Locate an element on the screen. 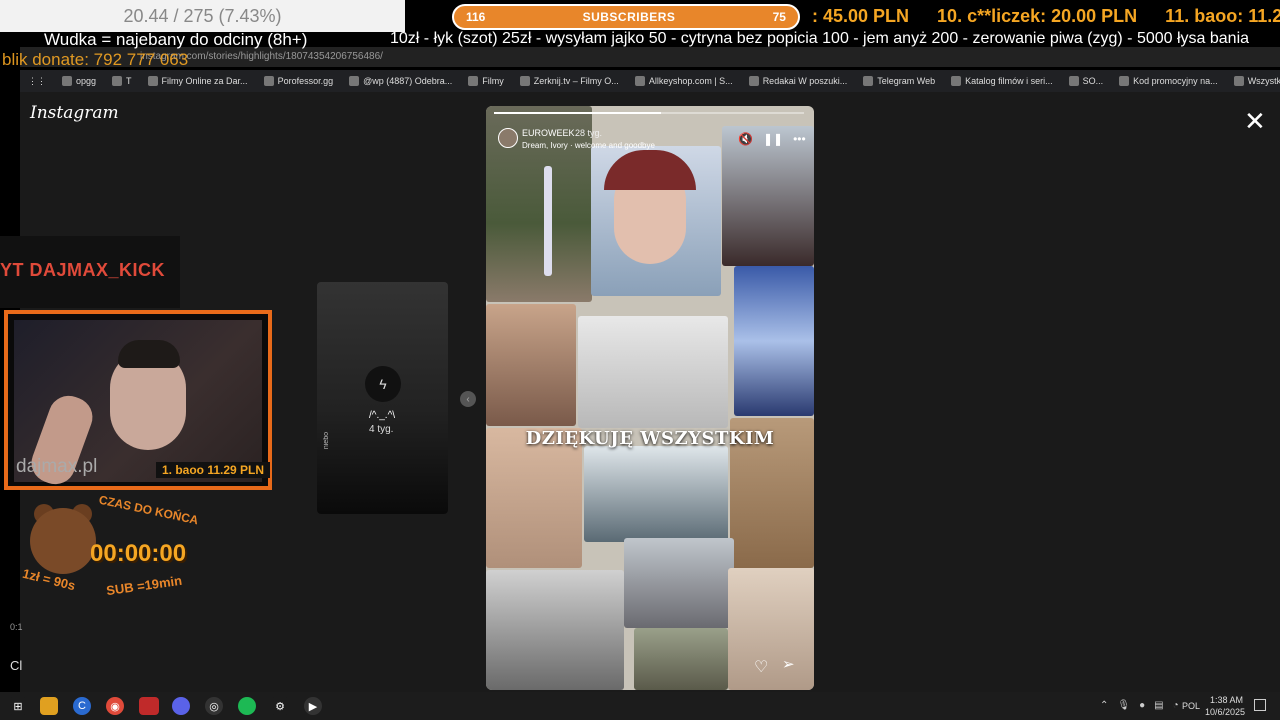 This screenshot has height=720, width=1280. photo-two-girls is located at coordinates (534, 498).